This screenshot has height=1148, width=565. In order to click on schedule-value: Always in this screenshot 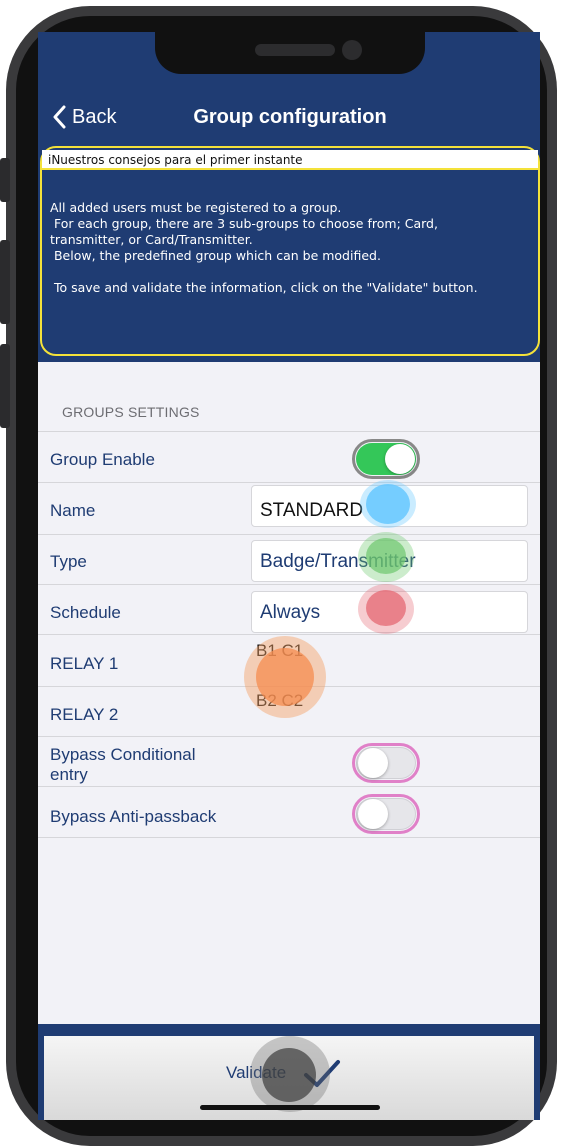, I will do `click(290, 612)`.